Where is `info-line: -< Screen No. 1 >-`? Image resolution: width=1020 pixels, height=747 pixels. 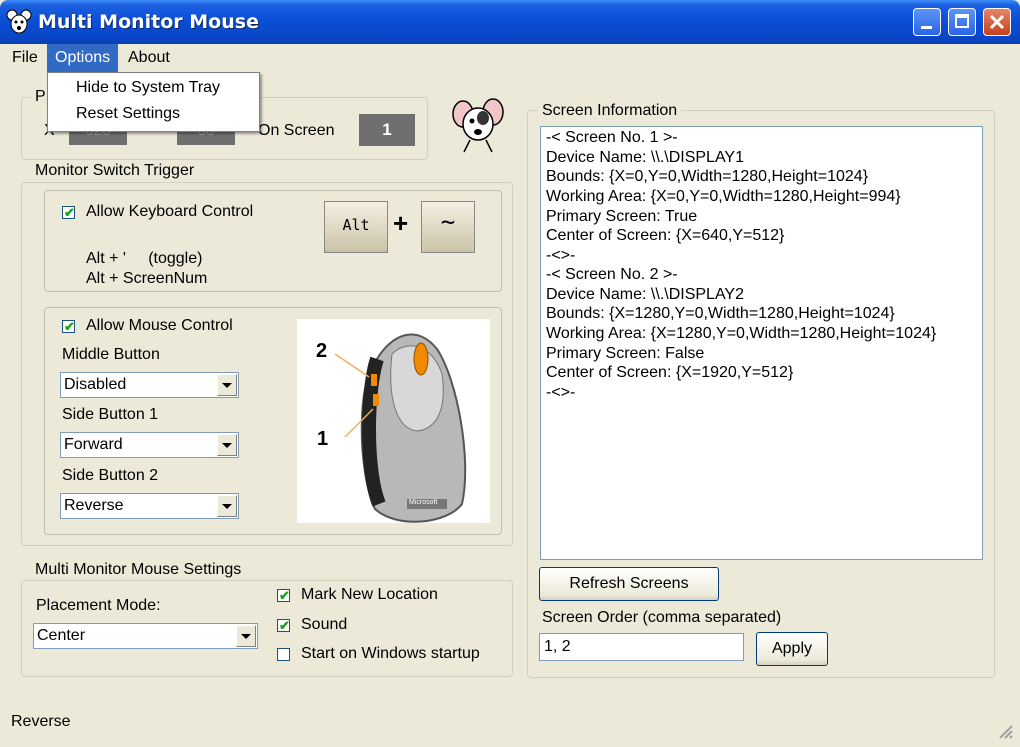 info-line: -< Screen No. 1 >- is located at coordinates (612, 137).